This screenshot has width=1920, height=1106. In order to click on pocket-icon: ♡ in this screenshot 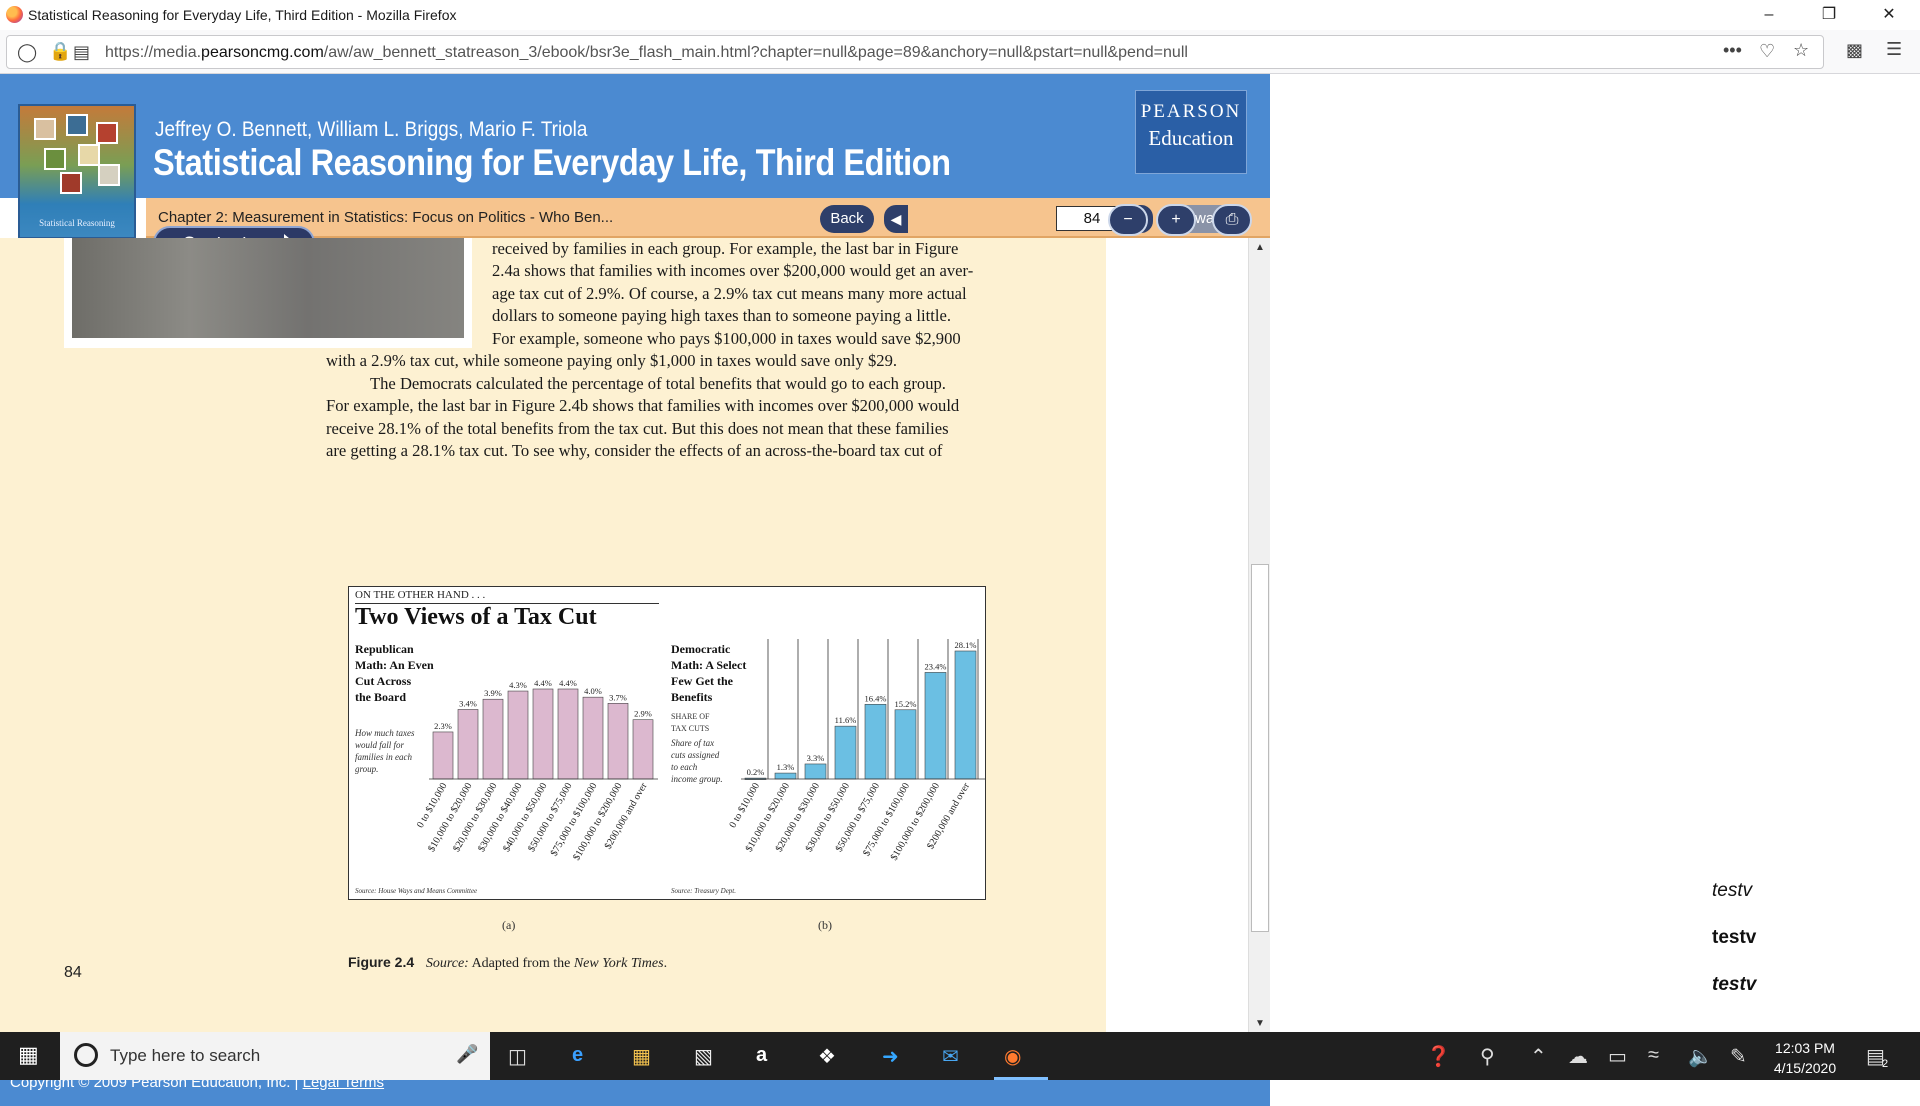, I will do `click(1767, 51)`.